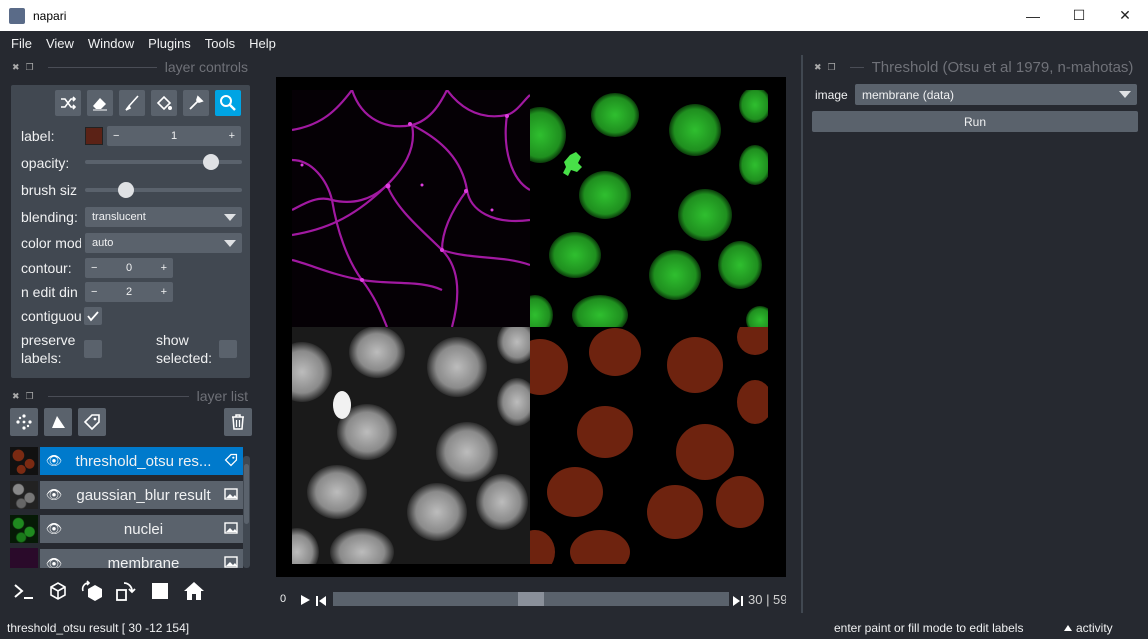  I want to click on nuclei-image, so click(649, 208).